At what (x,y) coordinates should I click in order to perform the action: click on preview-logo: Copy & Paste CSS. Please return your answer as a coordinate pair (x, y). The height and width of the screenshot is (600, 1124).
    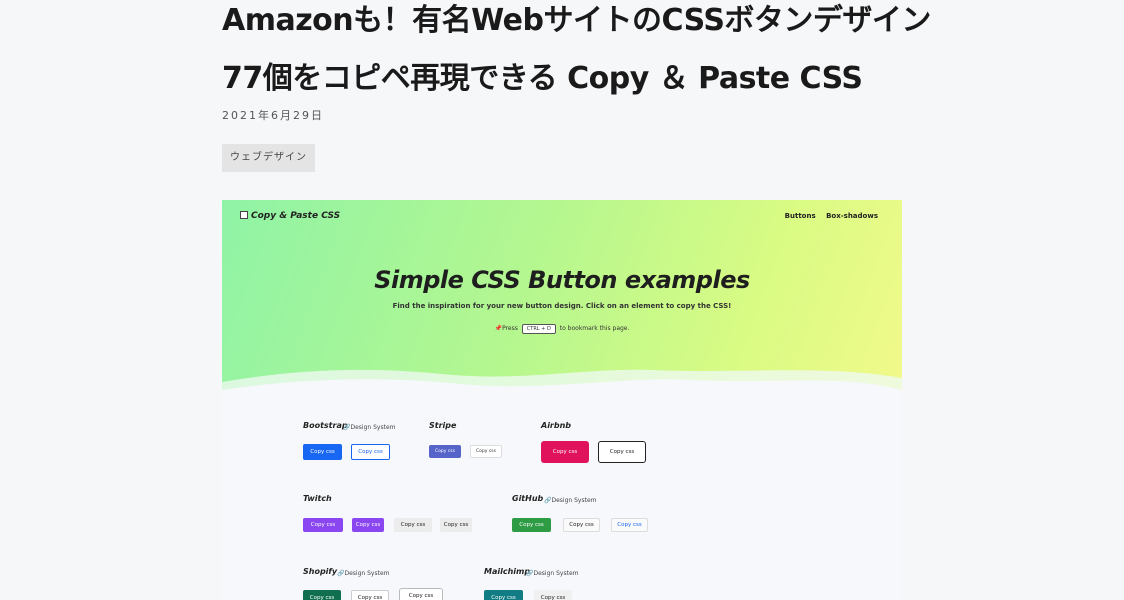
    Looking at the image, I should click on (290, 216).